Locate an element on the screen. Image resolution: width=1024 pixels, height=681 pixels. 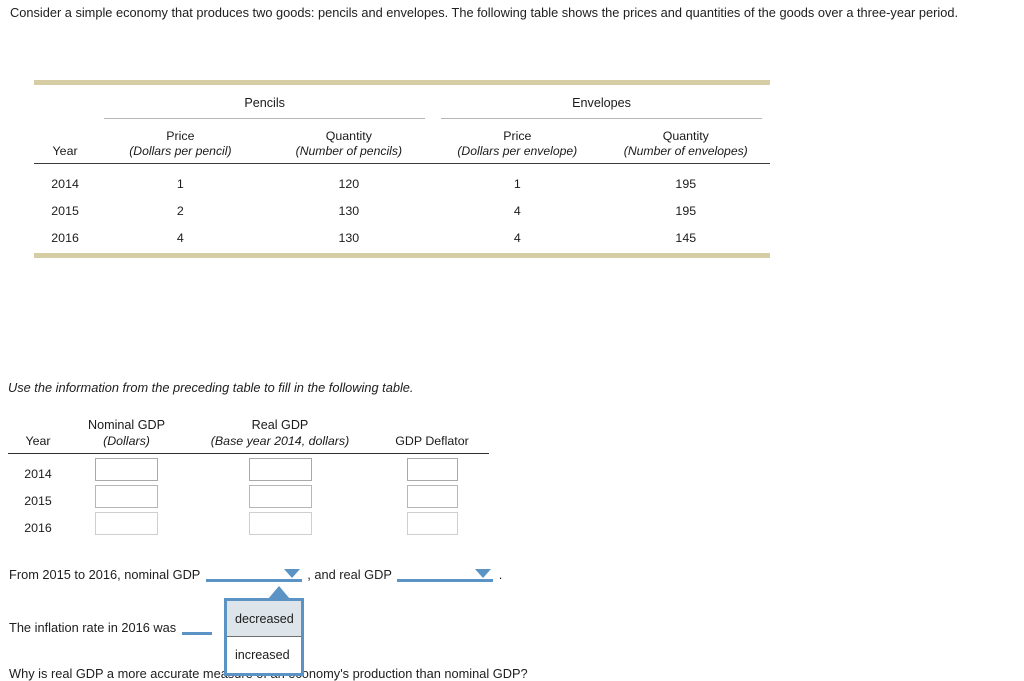
table-row: 2016 is located at coordinates (248, 521).